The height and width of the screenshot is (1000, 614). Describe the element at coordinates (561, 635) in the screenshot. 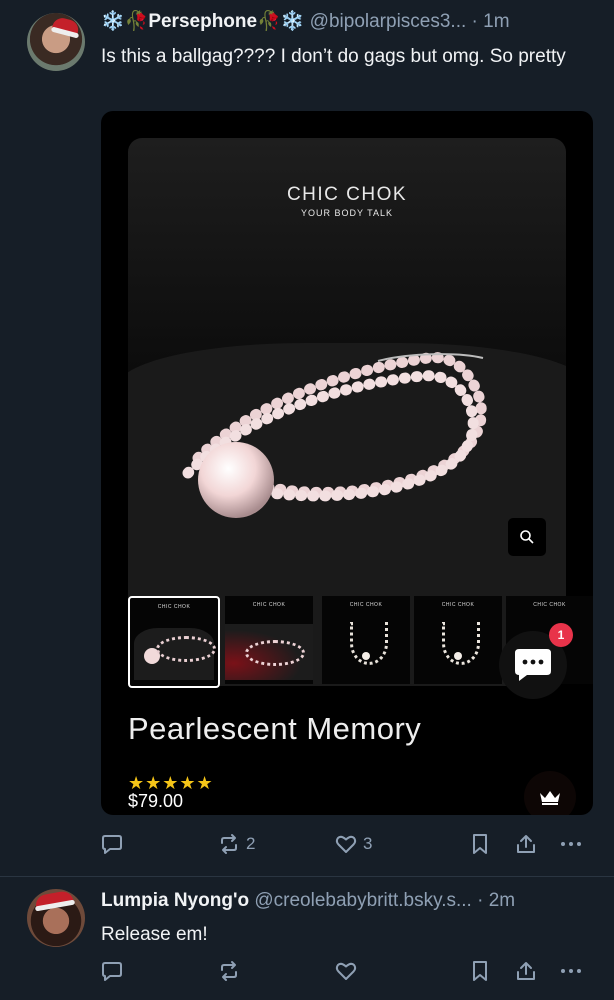

I see `chat-badge: 1` at that location.